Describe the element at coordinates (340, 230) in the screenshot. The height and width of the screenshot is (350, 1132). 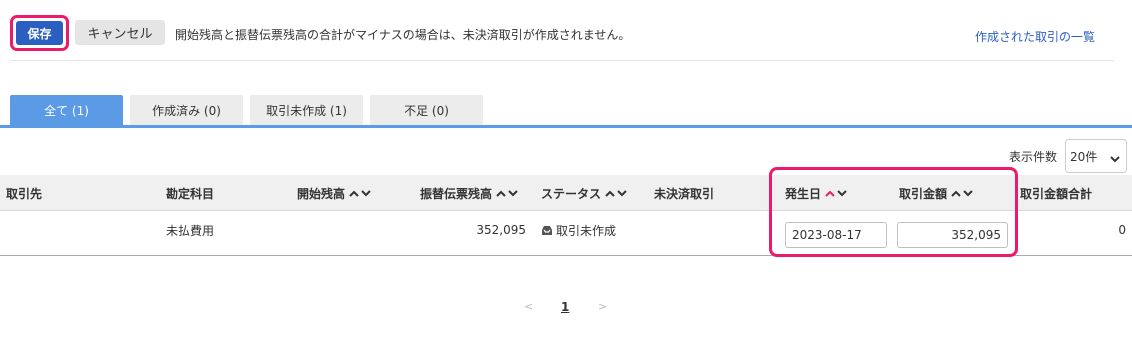
I see `cell-opening` at that location.